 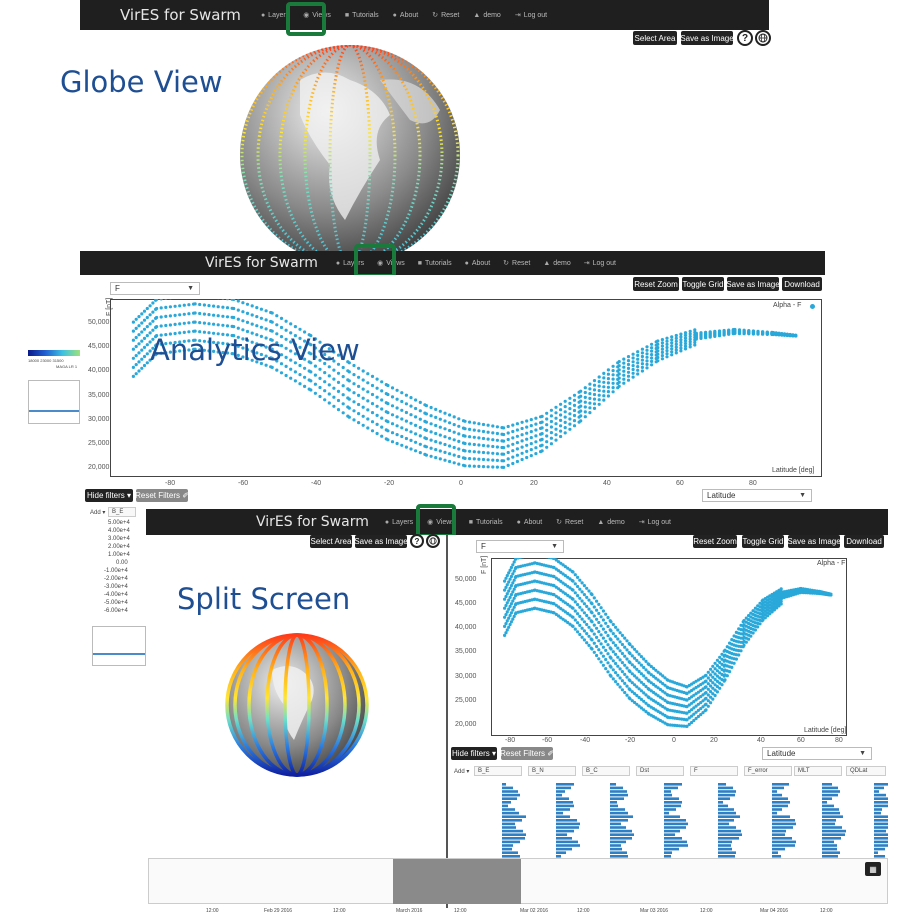 I want to click on info-icon: ●, so click(x=518, y=522).